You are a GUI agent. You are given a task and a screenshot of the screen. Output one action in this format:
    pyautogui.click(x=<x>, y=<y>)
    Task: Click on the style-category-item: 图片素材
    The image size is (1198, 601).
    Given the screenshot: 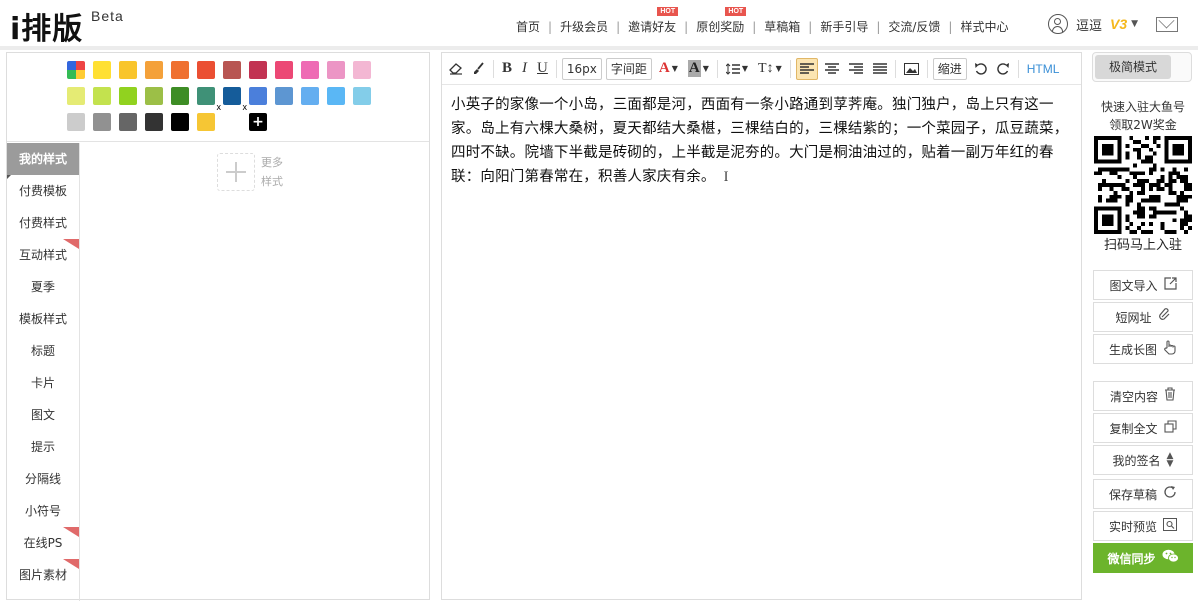 What is the action you would take?
    pyautogui.click(x=43, y=575)
    